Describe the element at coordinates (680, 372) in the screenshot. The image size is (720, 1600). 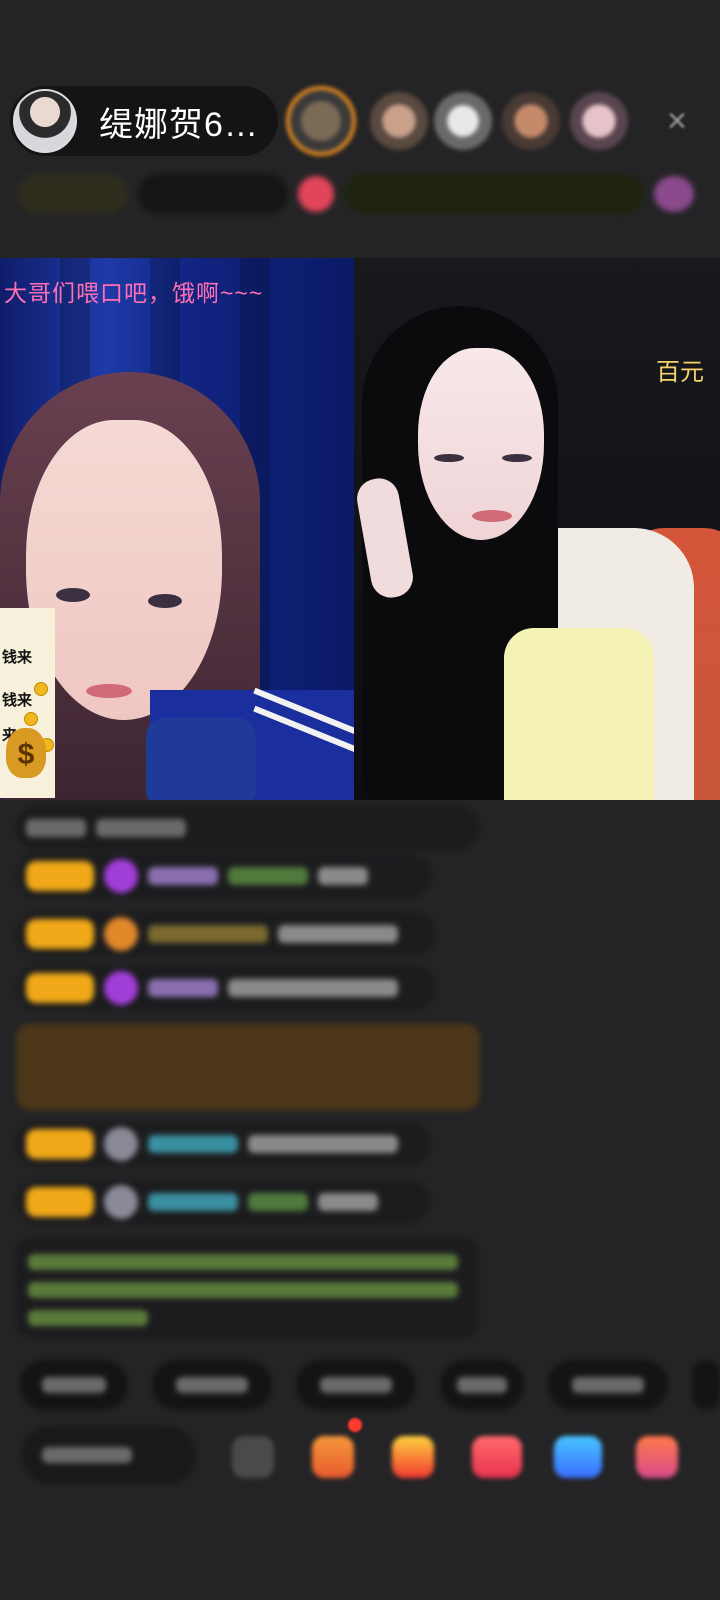
I see `right-stream-caption: 百元` at that location.